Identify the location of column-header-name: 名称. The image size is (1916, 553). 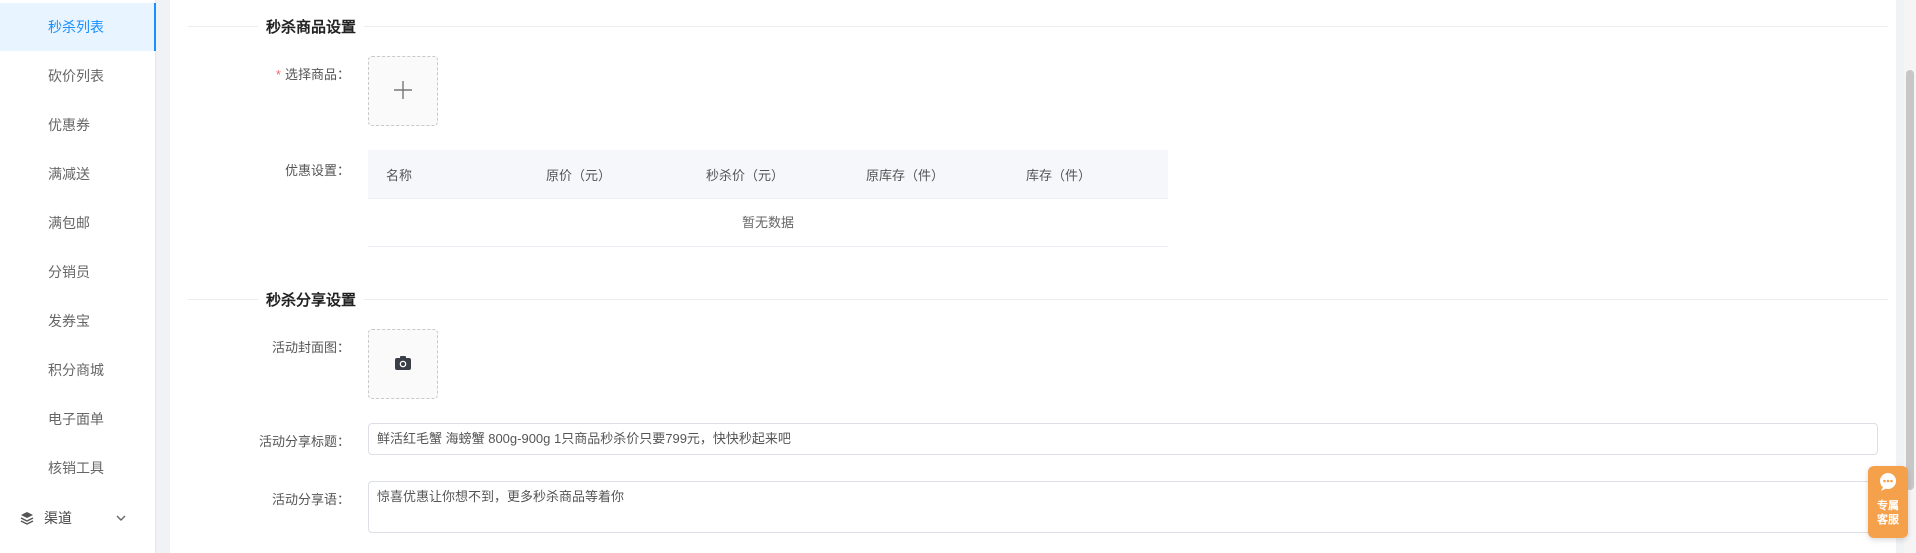
(399, 175).